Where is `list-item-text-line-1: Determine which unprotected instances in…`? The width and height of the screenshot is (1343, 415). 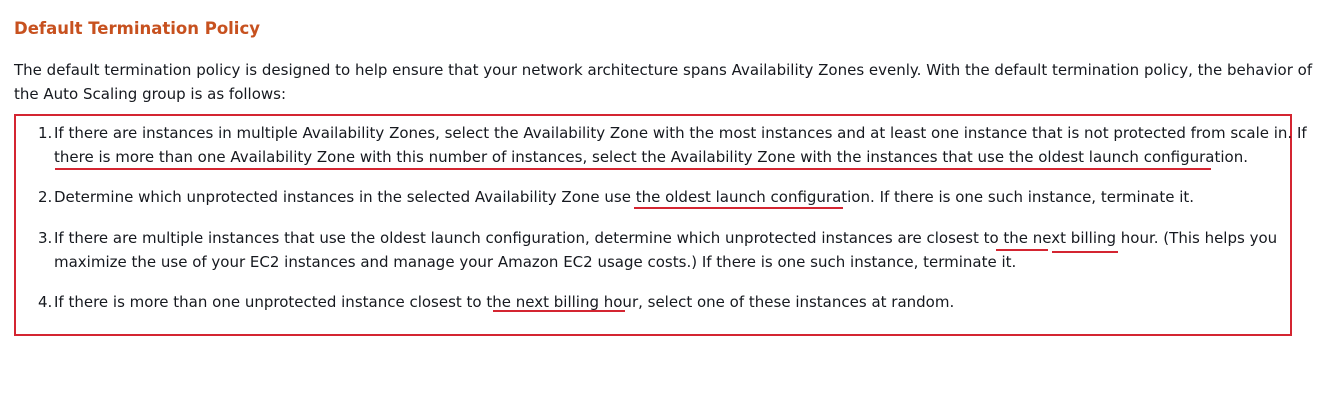
list-item-text-line-1: Determine which unprotected instances in… is located at coordinates (624, 197).